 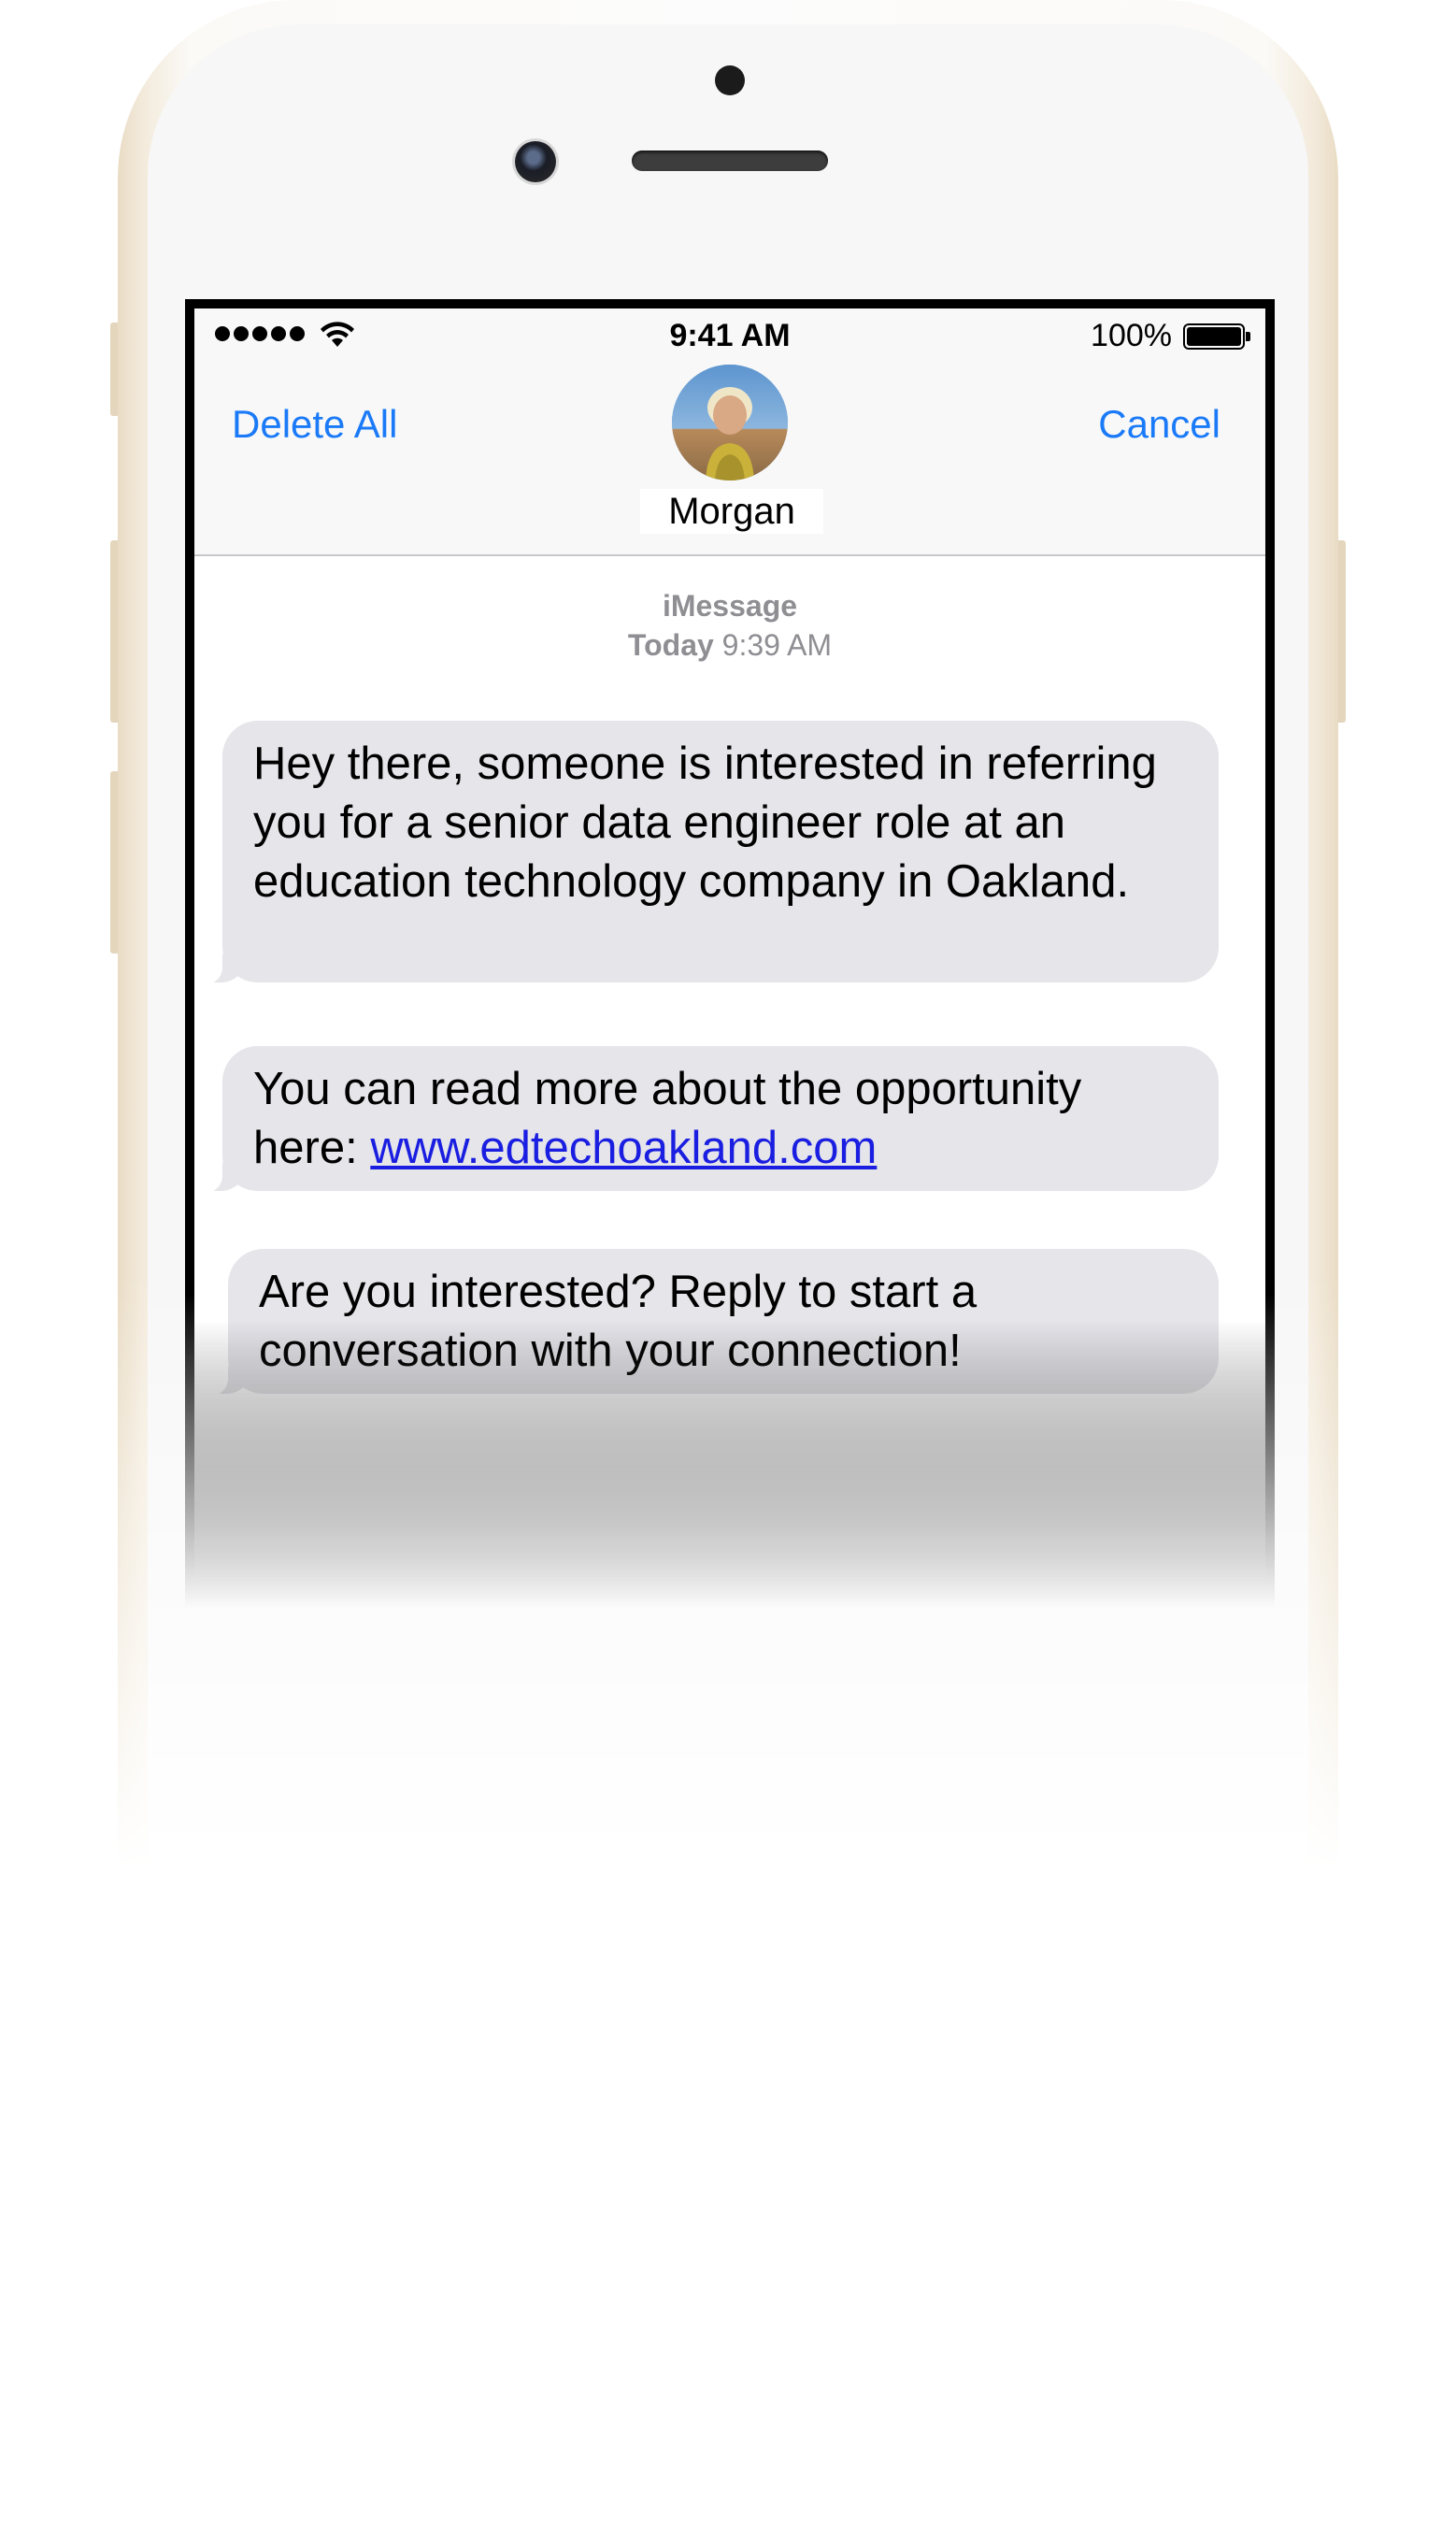 What do you see at coordinates (730, 161) in the screenshot?
I see `earpiece-icon` at bounding box center [730, 161].